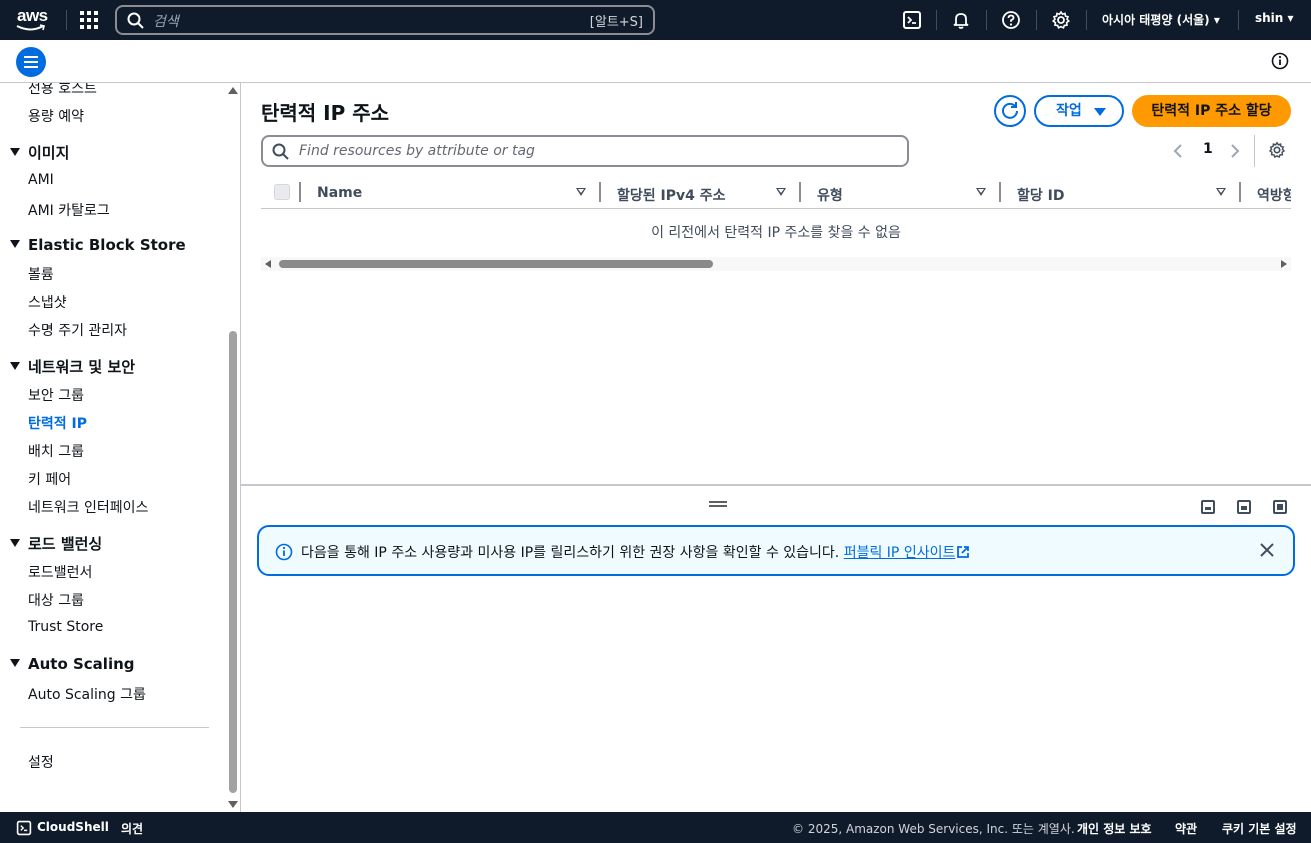  I want to click on sidebar-section-auto-scaling: Auto Scaling, so click(72, 664).